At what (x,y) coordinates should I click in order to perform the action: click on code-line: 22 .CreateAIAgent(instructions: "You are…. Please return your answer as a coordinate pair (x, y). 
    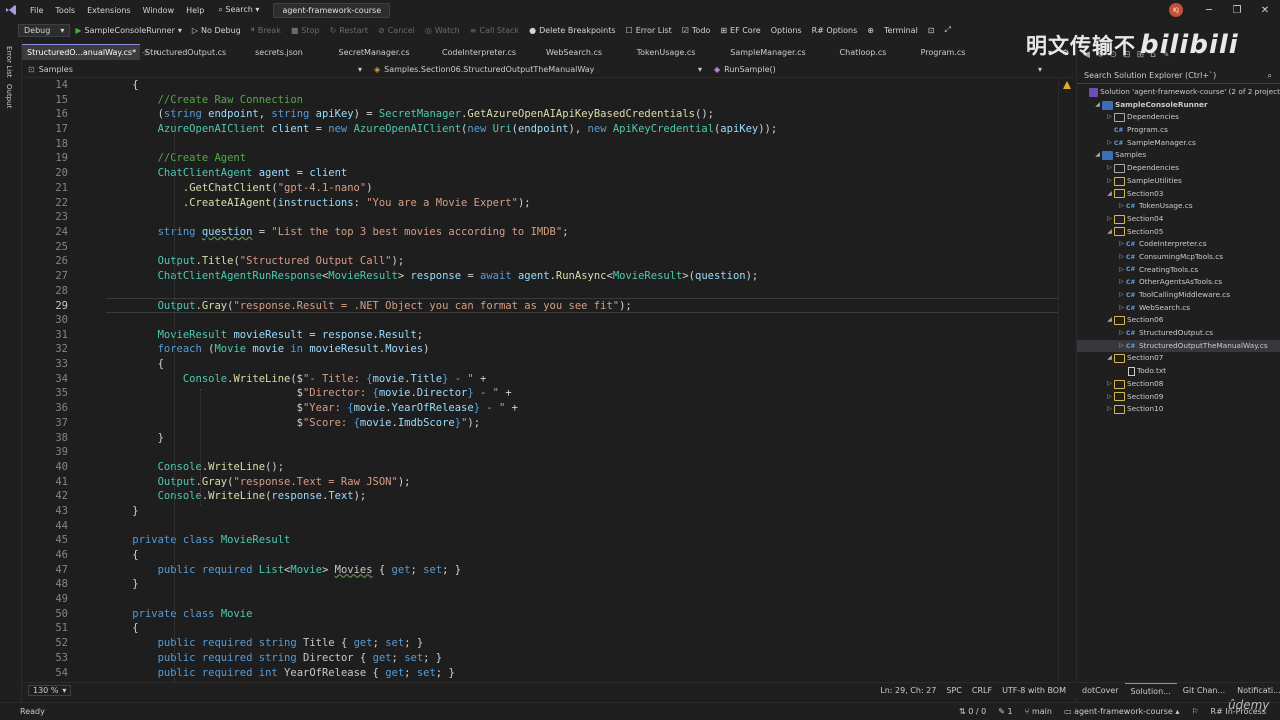
    Looking at the image, I should click on (540, 203).